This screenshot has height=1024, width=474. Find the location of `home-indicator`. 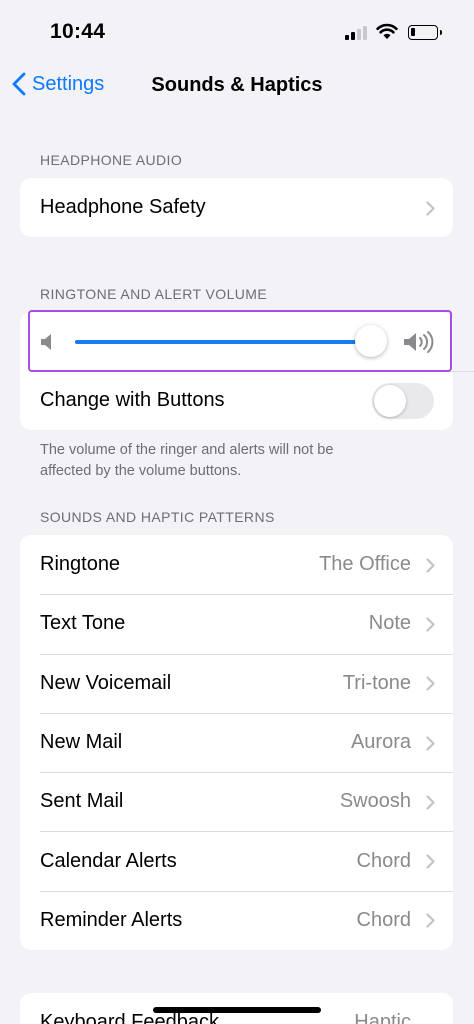

home-indicator is located at coordinates (237, 1010).